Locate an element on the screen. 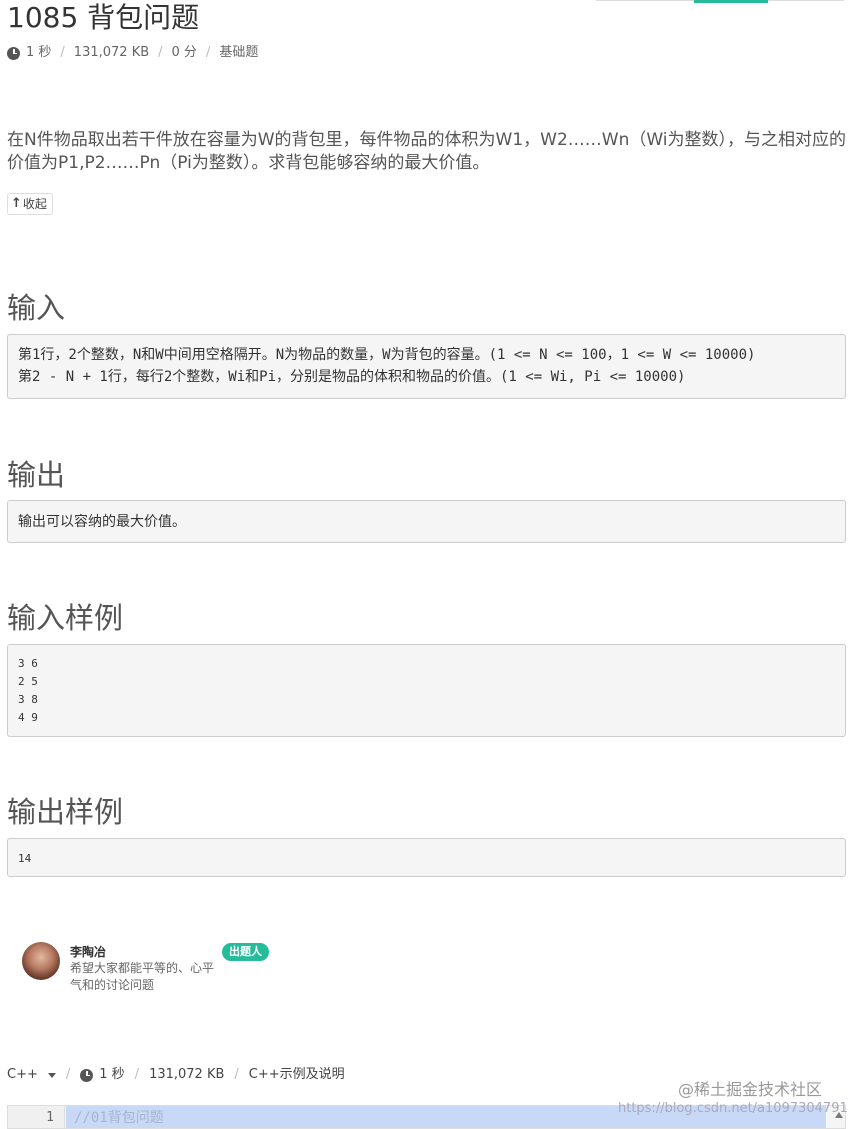 This screenshot has width=867, height=1129. input-section-title: 输入 is located at coordinates (36, 308).